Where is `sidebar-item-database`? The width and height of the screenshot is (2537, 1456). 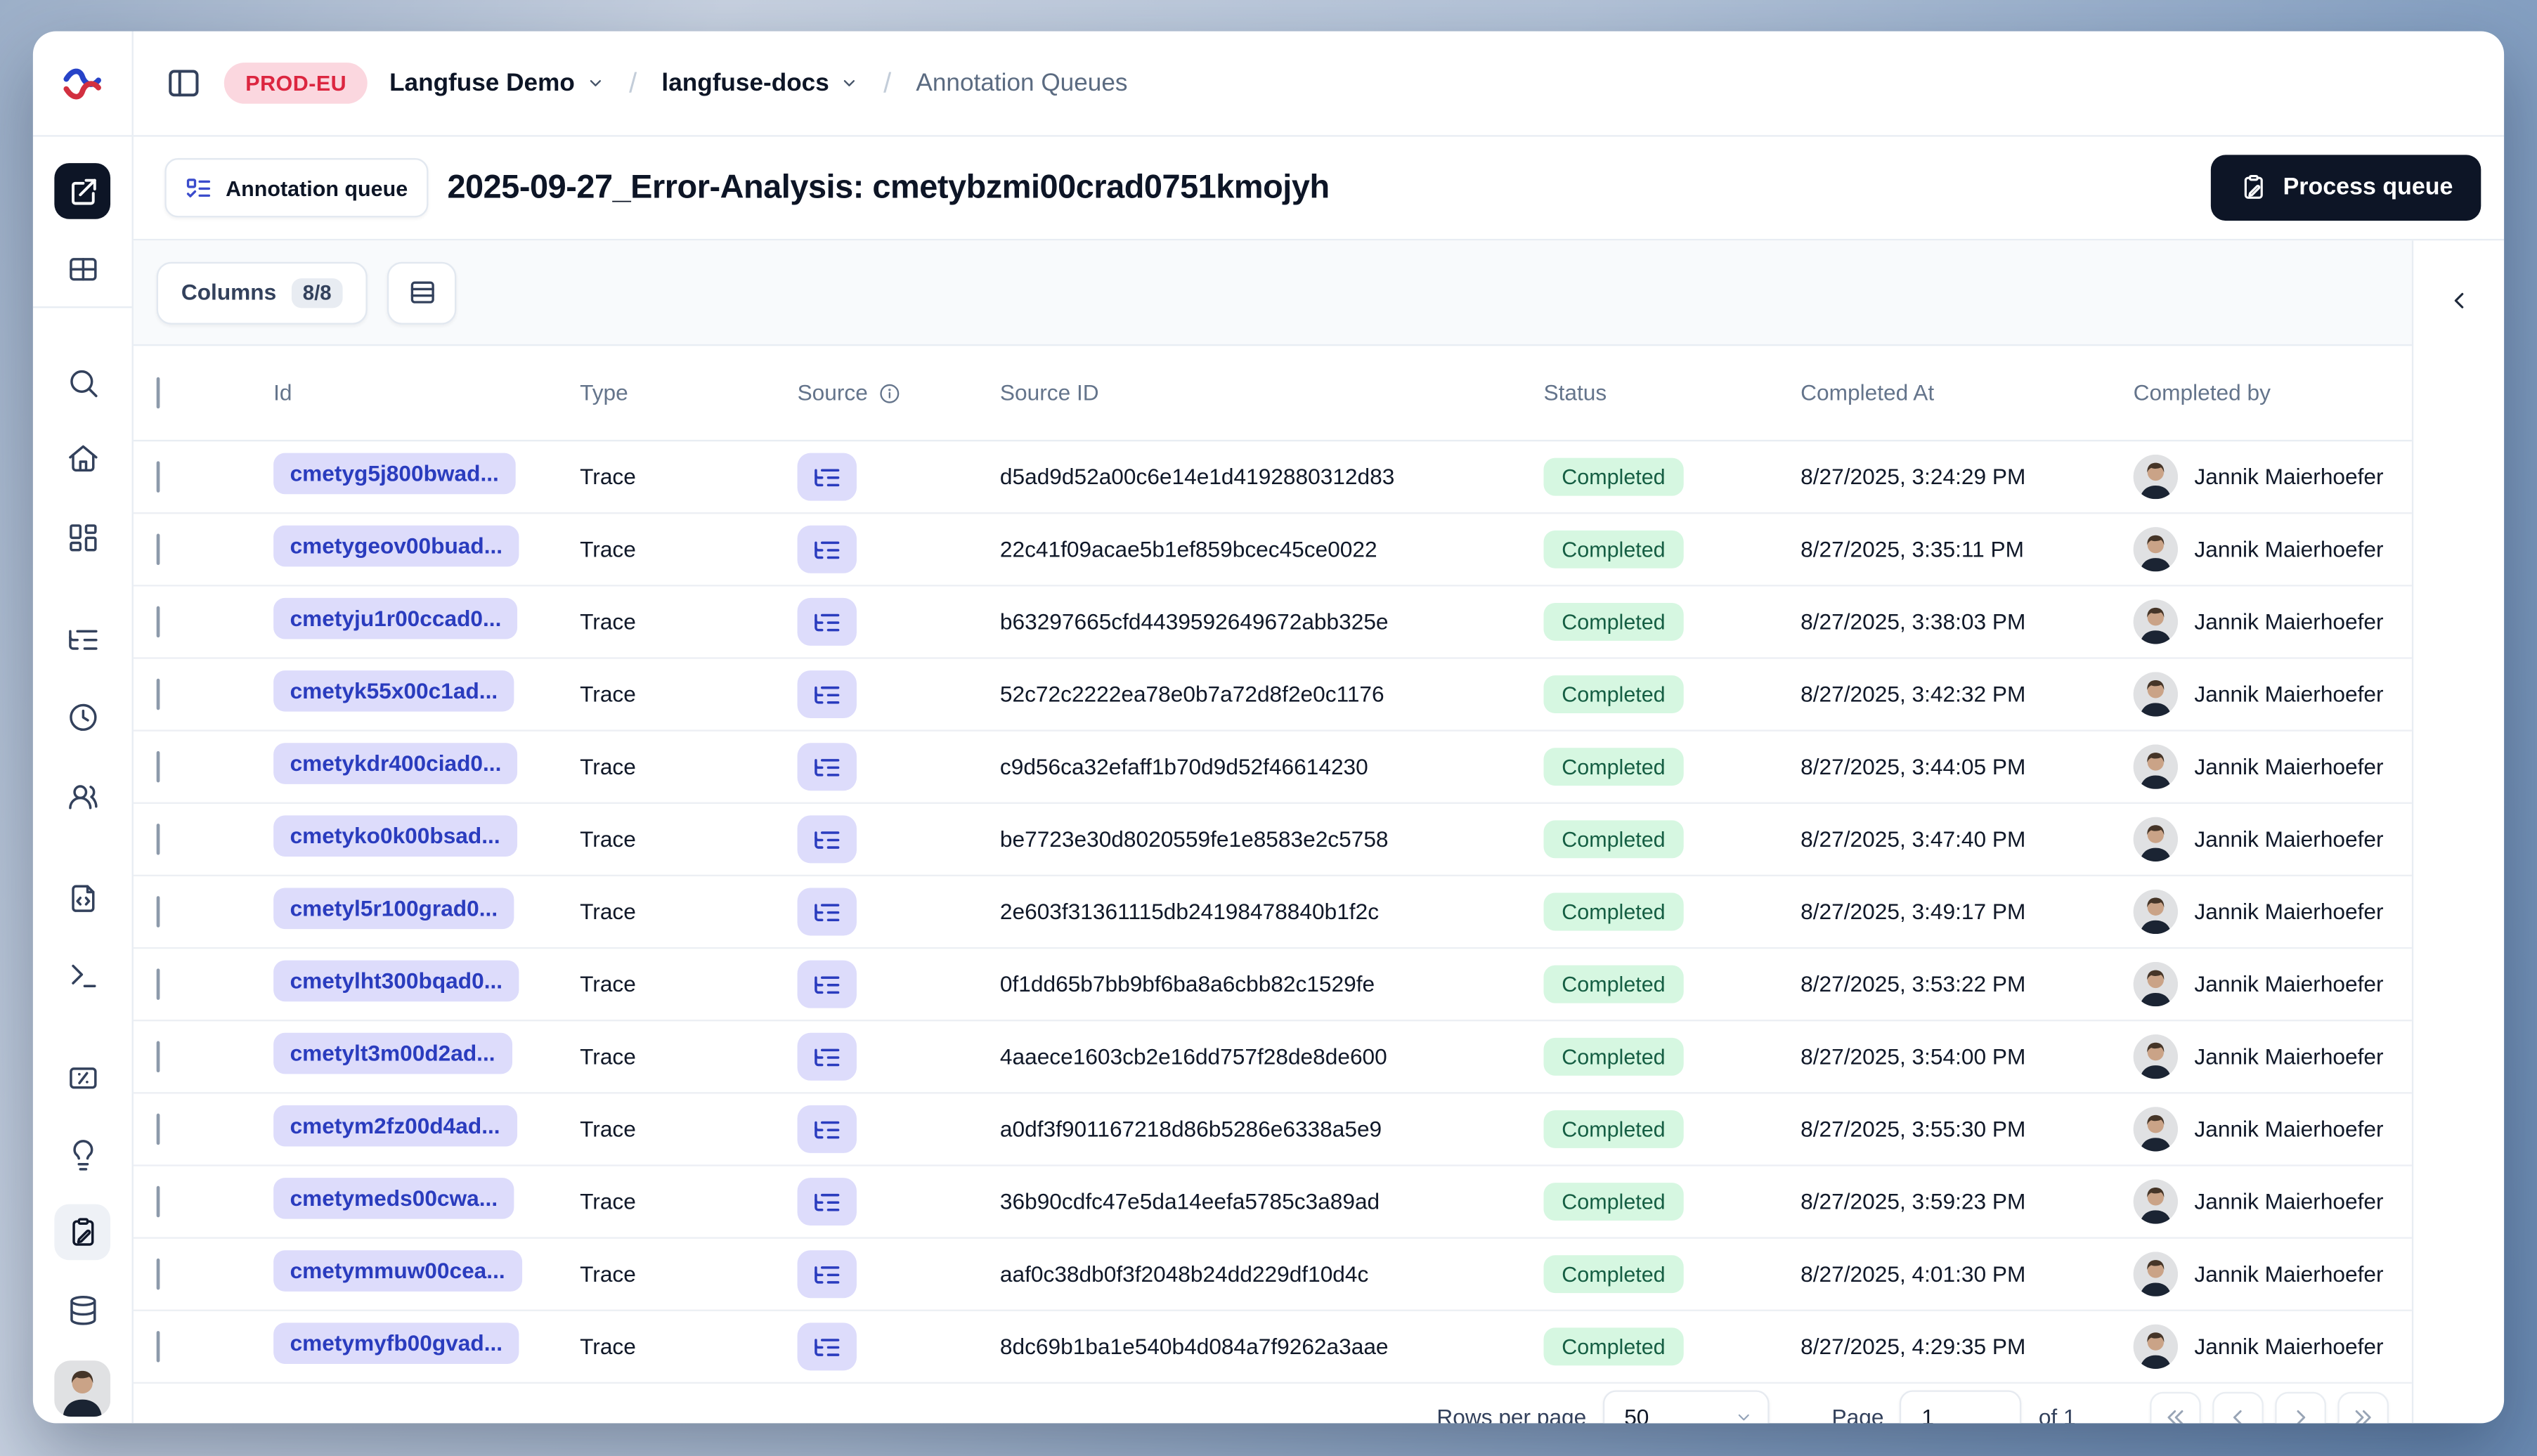
sidebar-item-database is located at coordinates (82, 1310).